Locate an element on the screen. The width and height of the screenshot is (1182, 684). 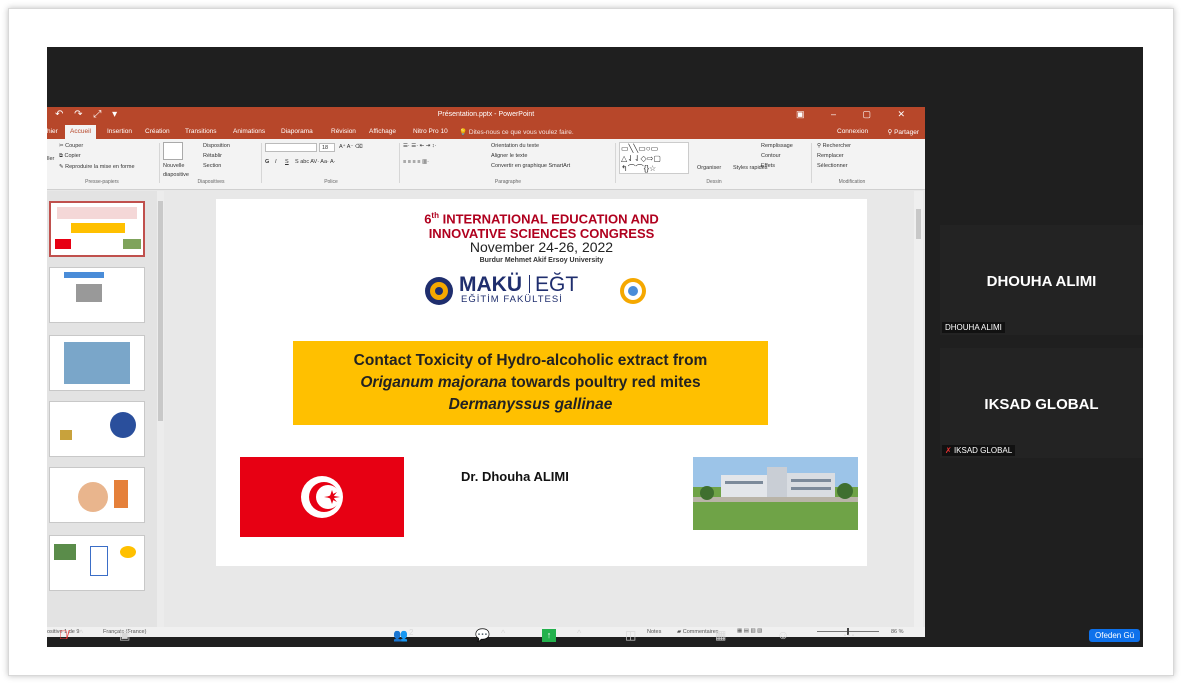
group-label: Paragraphe is located at coordinates (508, 182).